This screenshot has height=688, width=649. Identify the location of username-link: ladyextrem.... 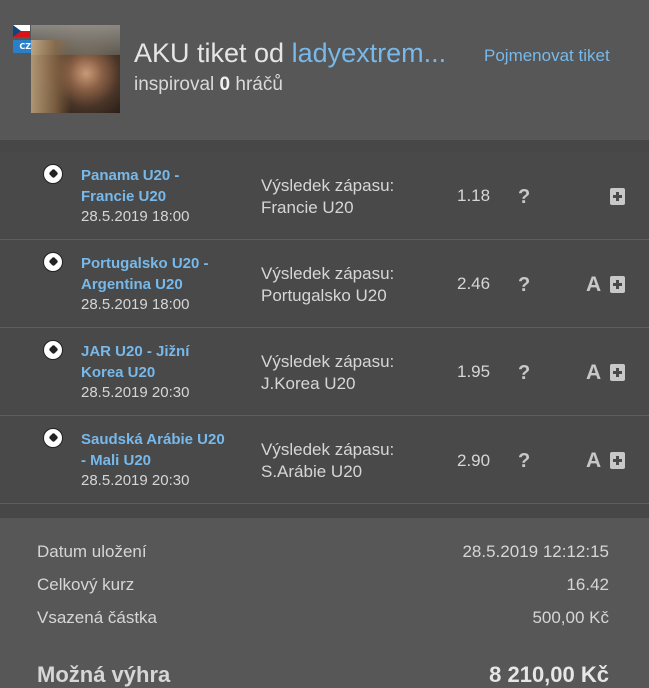
(369, 53).